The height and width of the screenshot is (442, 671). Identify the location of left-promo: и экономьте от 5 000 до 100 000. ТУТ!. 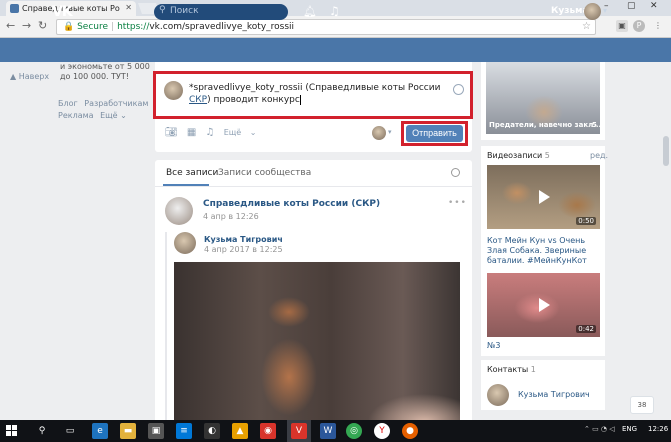
(105, 72).